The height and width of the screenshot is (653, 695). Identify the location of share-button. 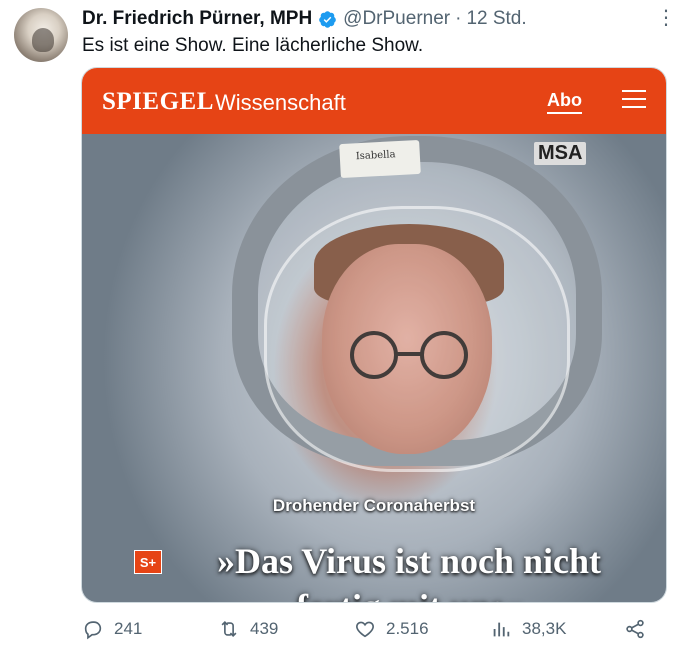
(640, 629).